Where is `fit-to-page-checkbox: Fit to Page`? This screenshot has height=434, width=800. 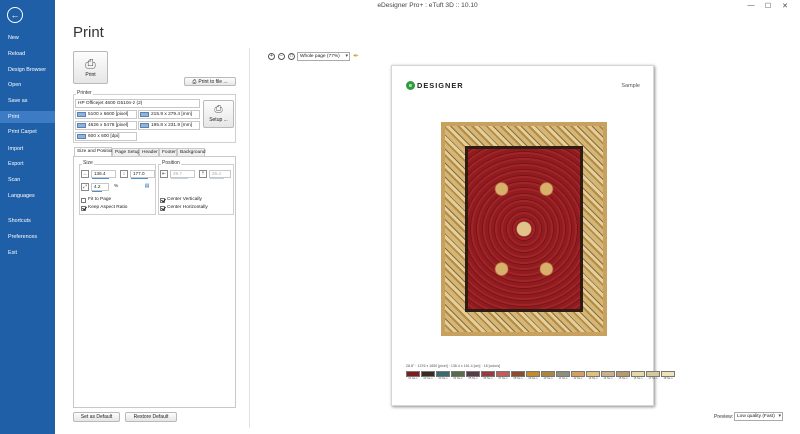
fit-to-page-checkbox: Fit to Page is located at coordinates (96, 200).